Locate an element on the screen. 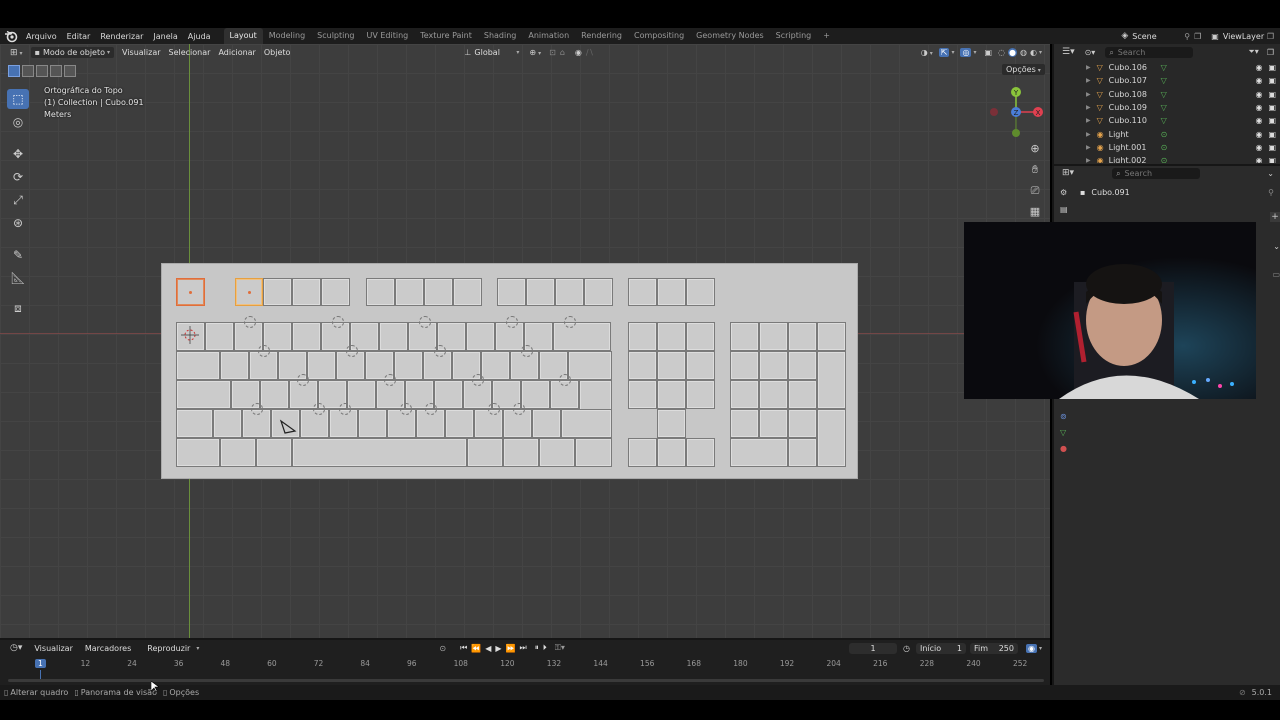 The height and width of the screenshot is (720, 1280). menu-editar: Editar is located at coordinates (79, 36).